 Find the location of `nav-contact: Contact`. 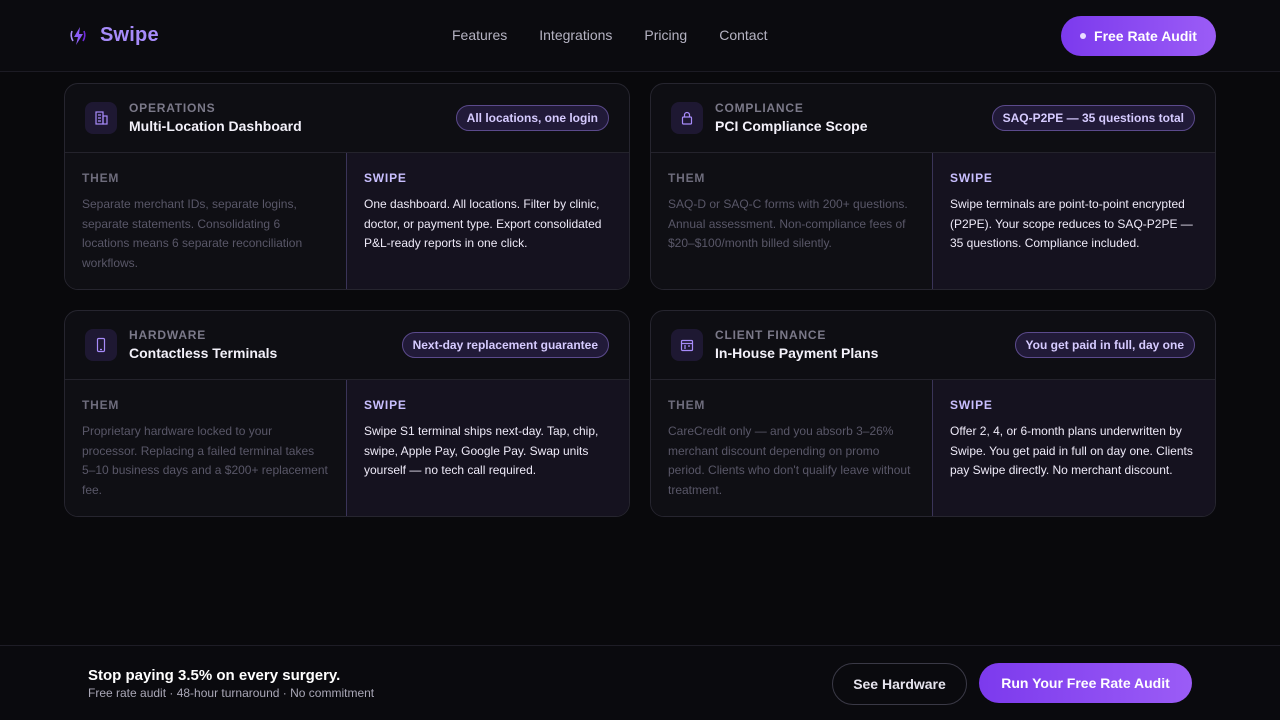

nav-contact: Contact is located at coordinates (743, 35).